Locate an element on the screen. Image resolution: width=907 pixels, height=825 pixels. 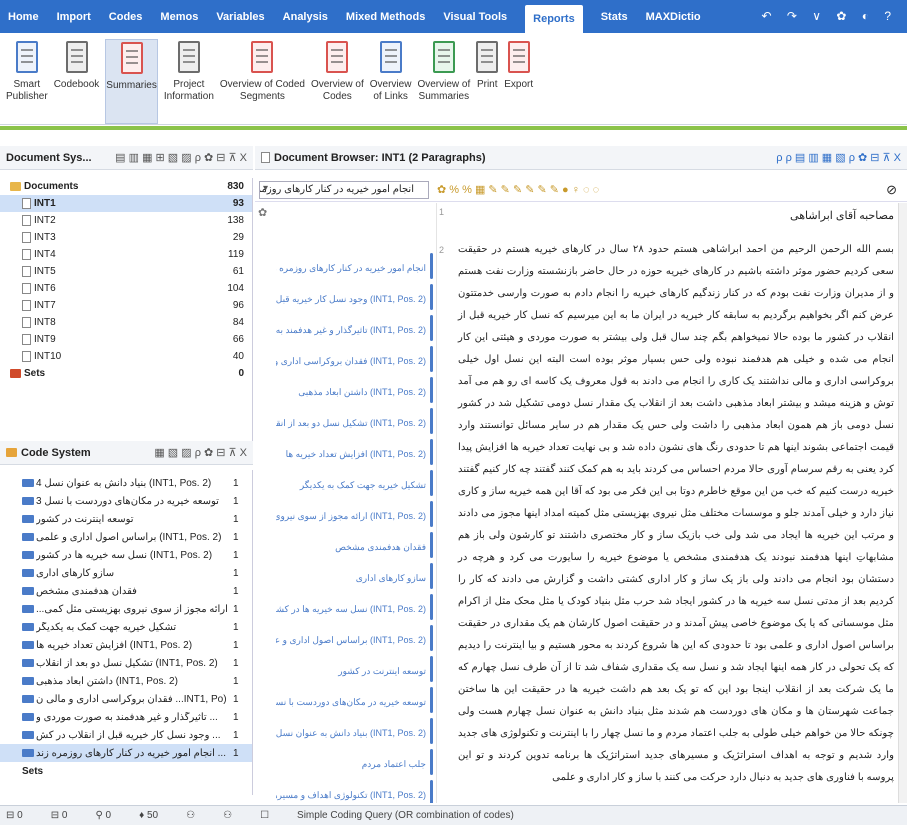
ribbon-button-smart-publisher: Smart Publisher is located at coordinates (27, 81).